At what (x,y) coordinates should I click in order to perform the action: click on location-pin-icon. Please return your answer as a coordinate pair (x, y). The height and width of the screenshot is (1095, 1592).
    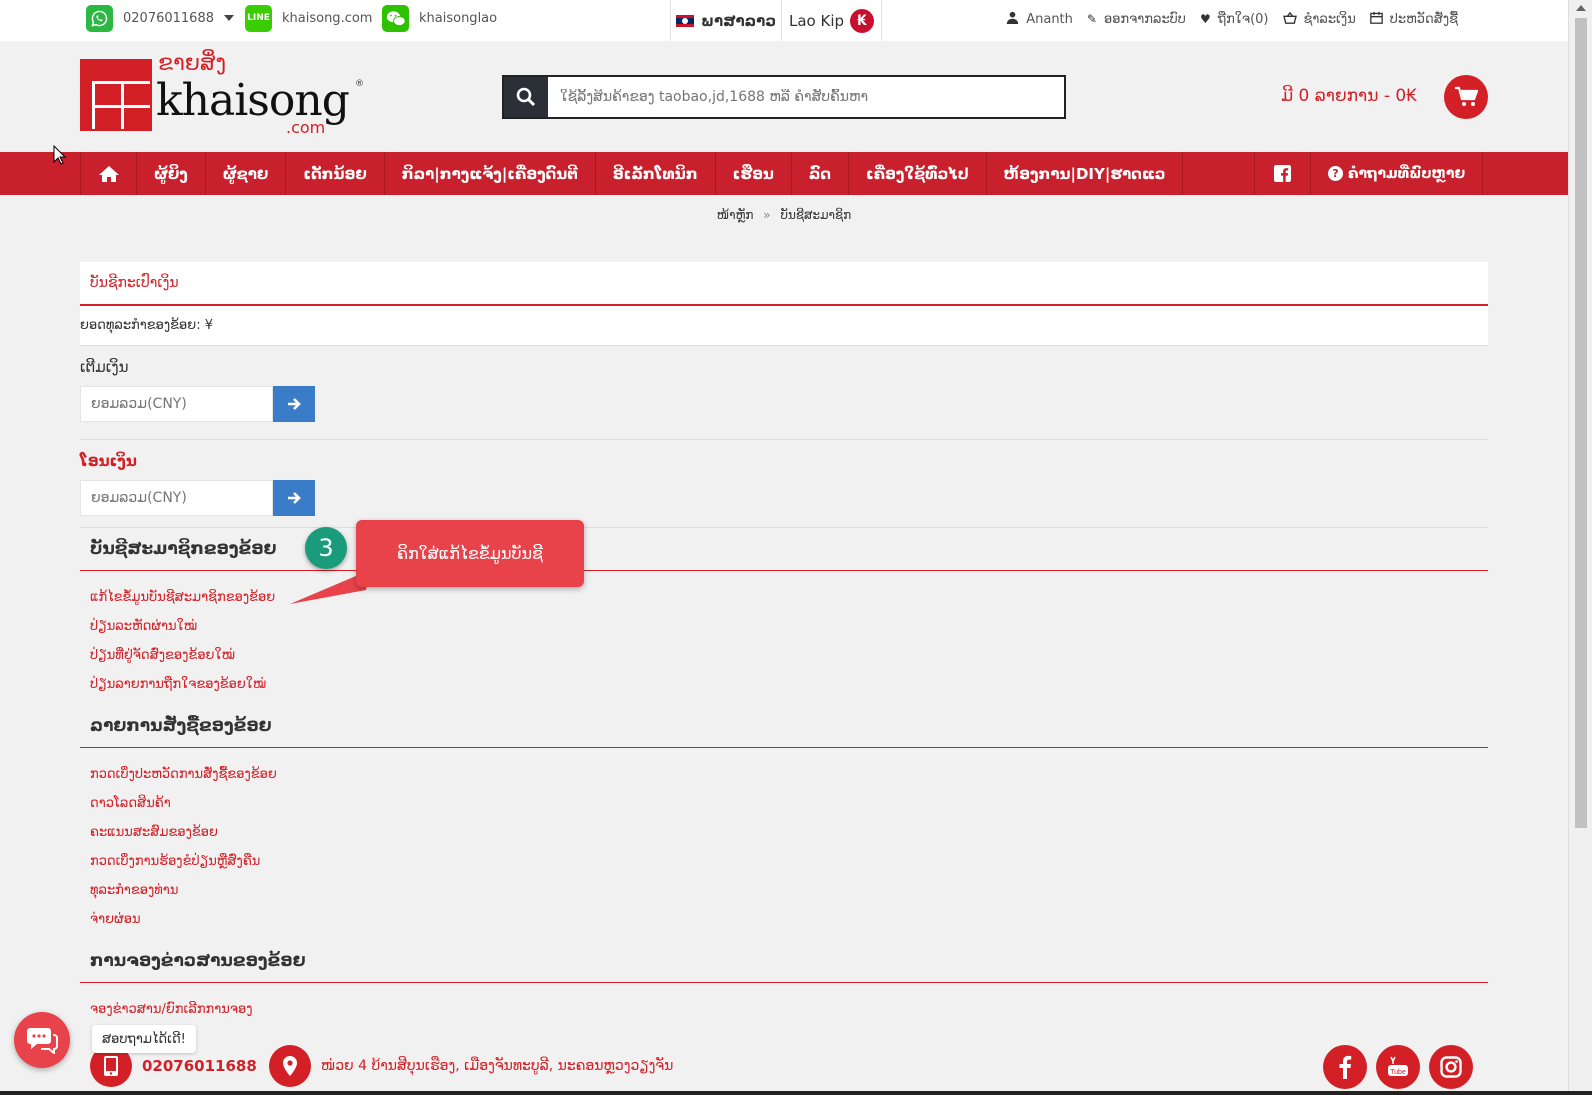
    Looking at the image, I should click on (289, 1066).